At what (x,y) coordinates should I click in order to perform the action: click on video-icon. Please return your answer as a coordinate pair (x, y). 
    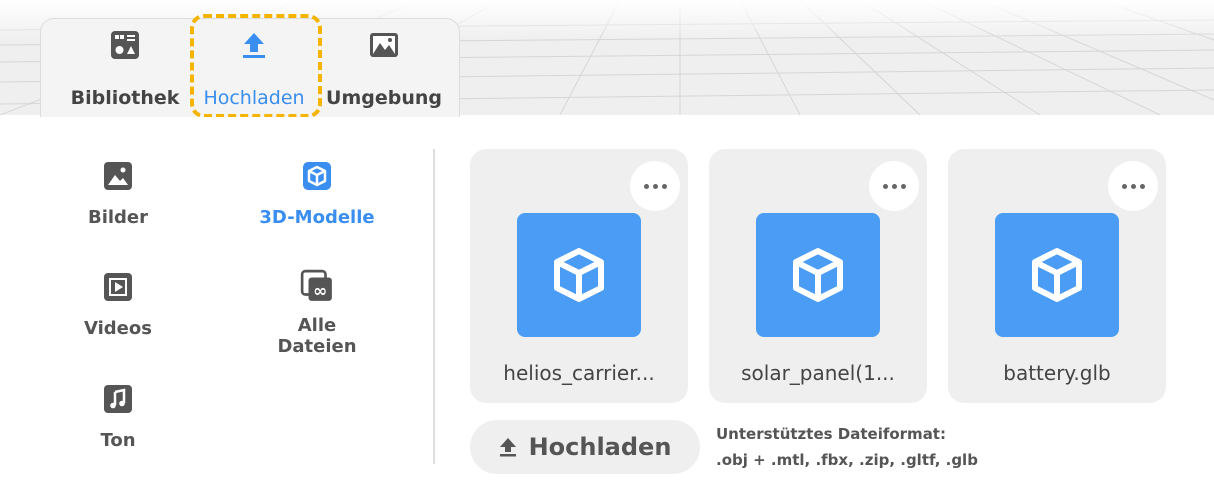
    Looking at the image, I should click on (118, 287).